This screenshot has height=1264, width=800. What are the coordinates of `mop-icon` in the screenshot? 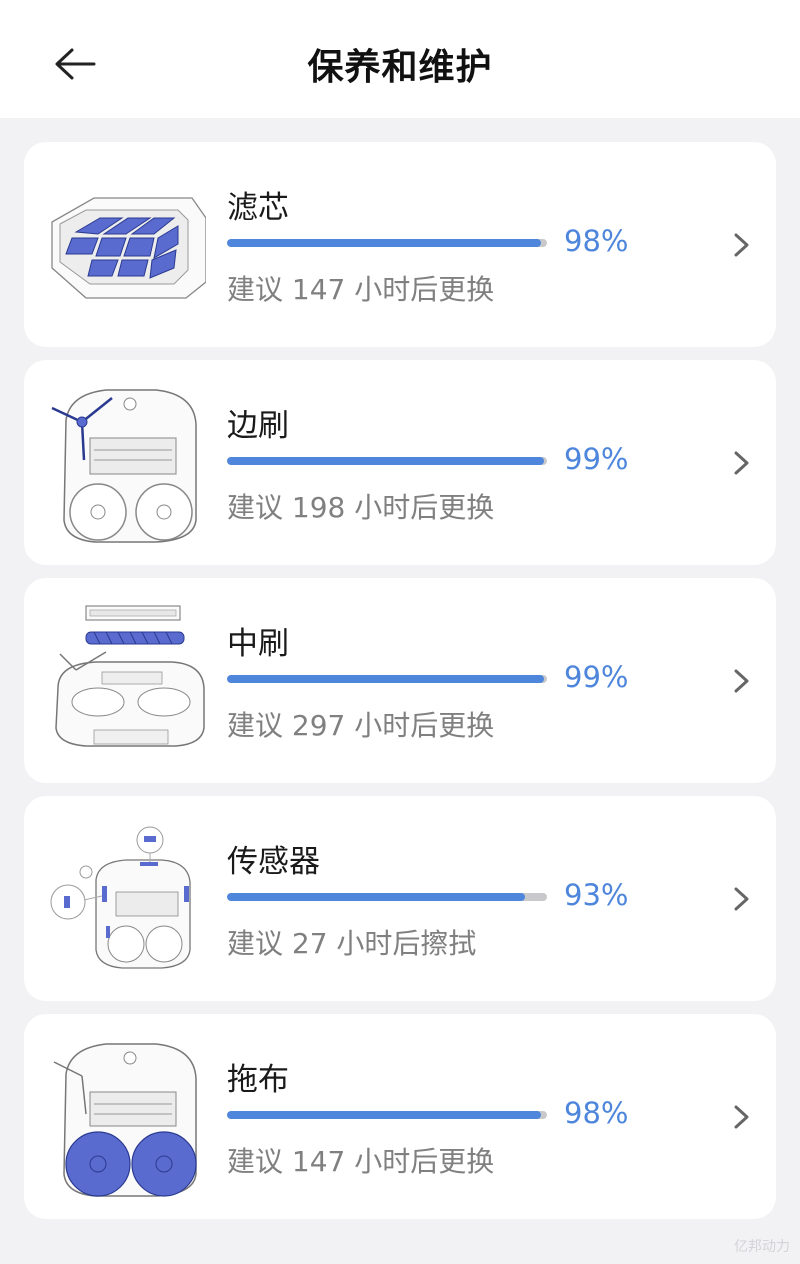 It's located at (125, 1120).